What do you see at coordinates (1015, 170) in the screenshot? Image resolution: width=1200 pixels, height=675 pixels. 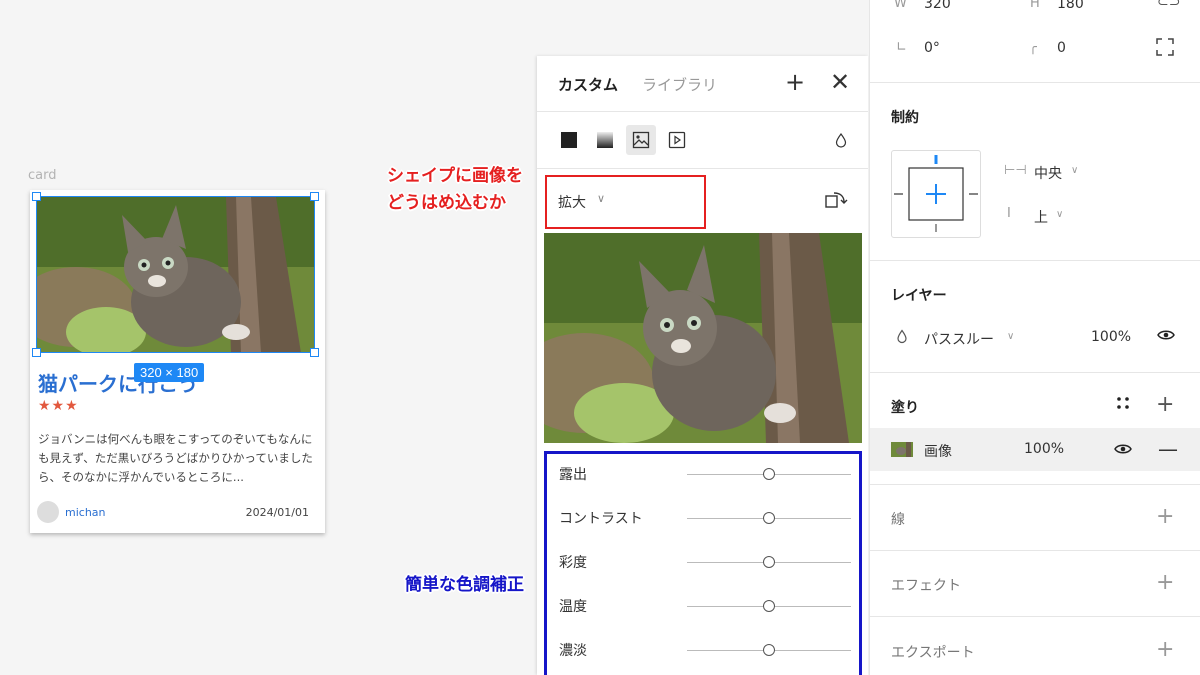 I see `horizontal-constraint-icon: ⊢⊣` at bounding box center [1015, 170].